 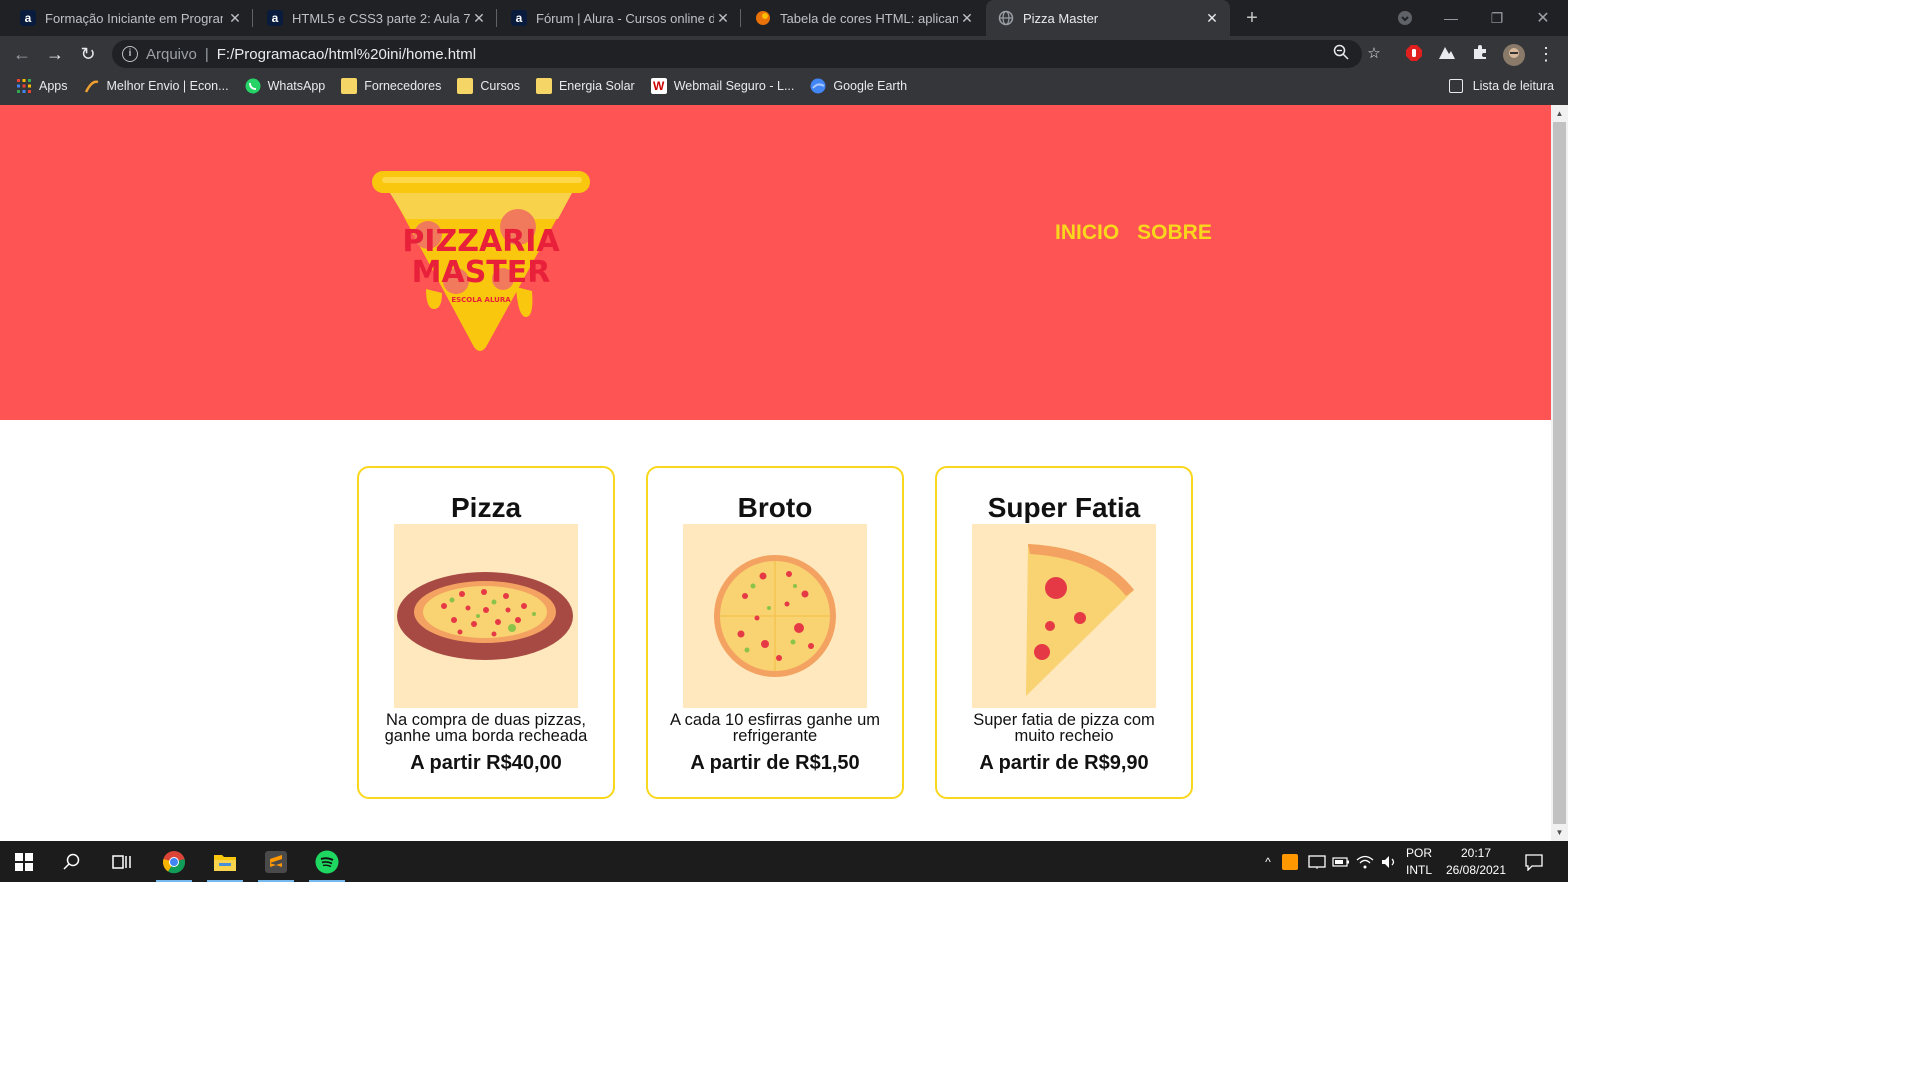 What do you see at coordinates (225, 861) in the screenshot?
I see `file-explorer-icon` at bounding box center [225, 861].